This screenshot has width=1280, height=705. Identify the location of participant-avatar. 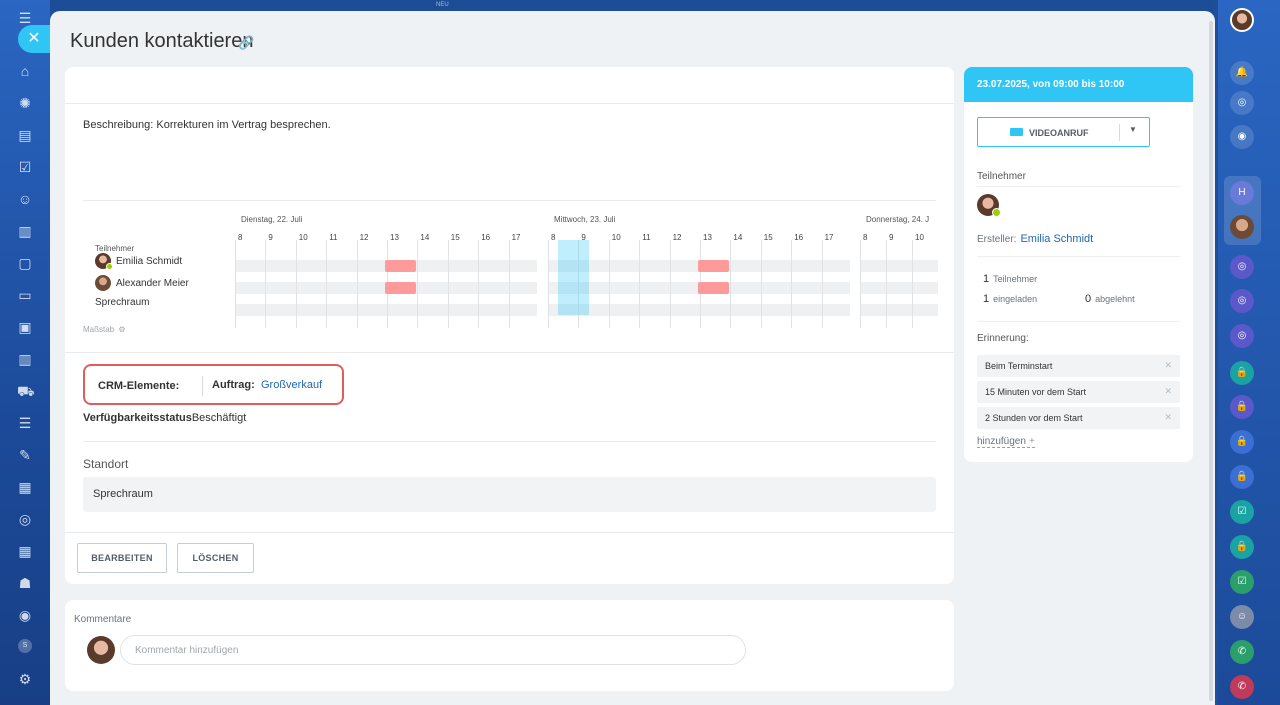
(989, 205).